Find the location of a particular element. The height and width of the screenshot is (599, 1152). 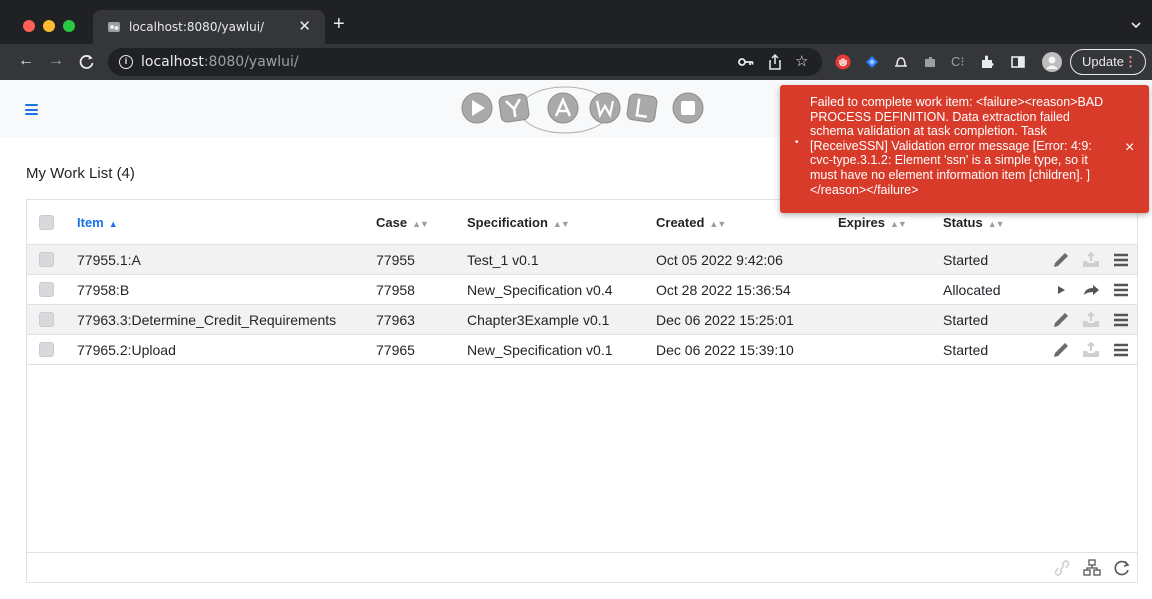

play-icon is located at coordinates (1061, 290).